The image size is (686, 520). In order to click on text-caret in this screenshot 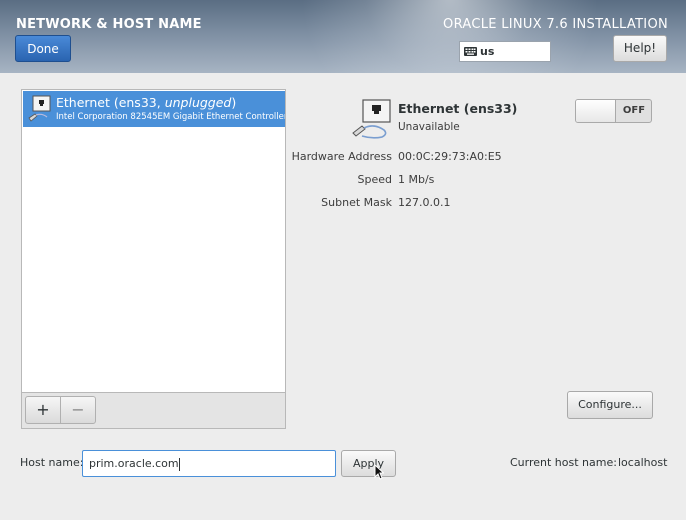, I will do `click(179, 464)`.